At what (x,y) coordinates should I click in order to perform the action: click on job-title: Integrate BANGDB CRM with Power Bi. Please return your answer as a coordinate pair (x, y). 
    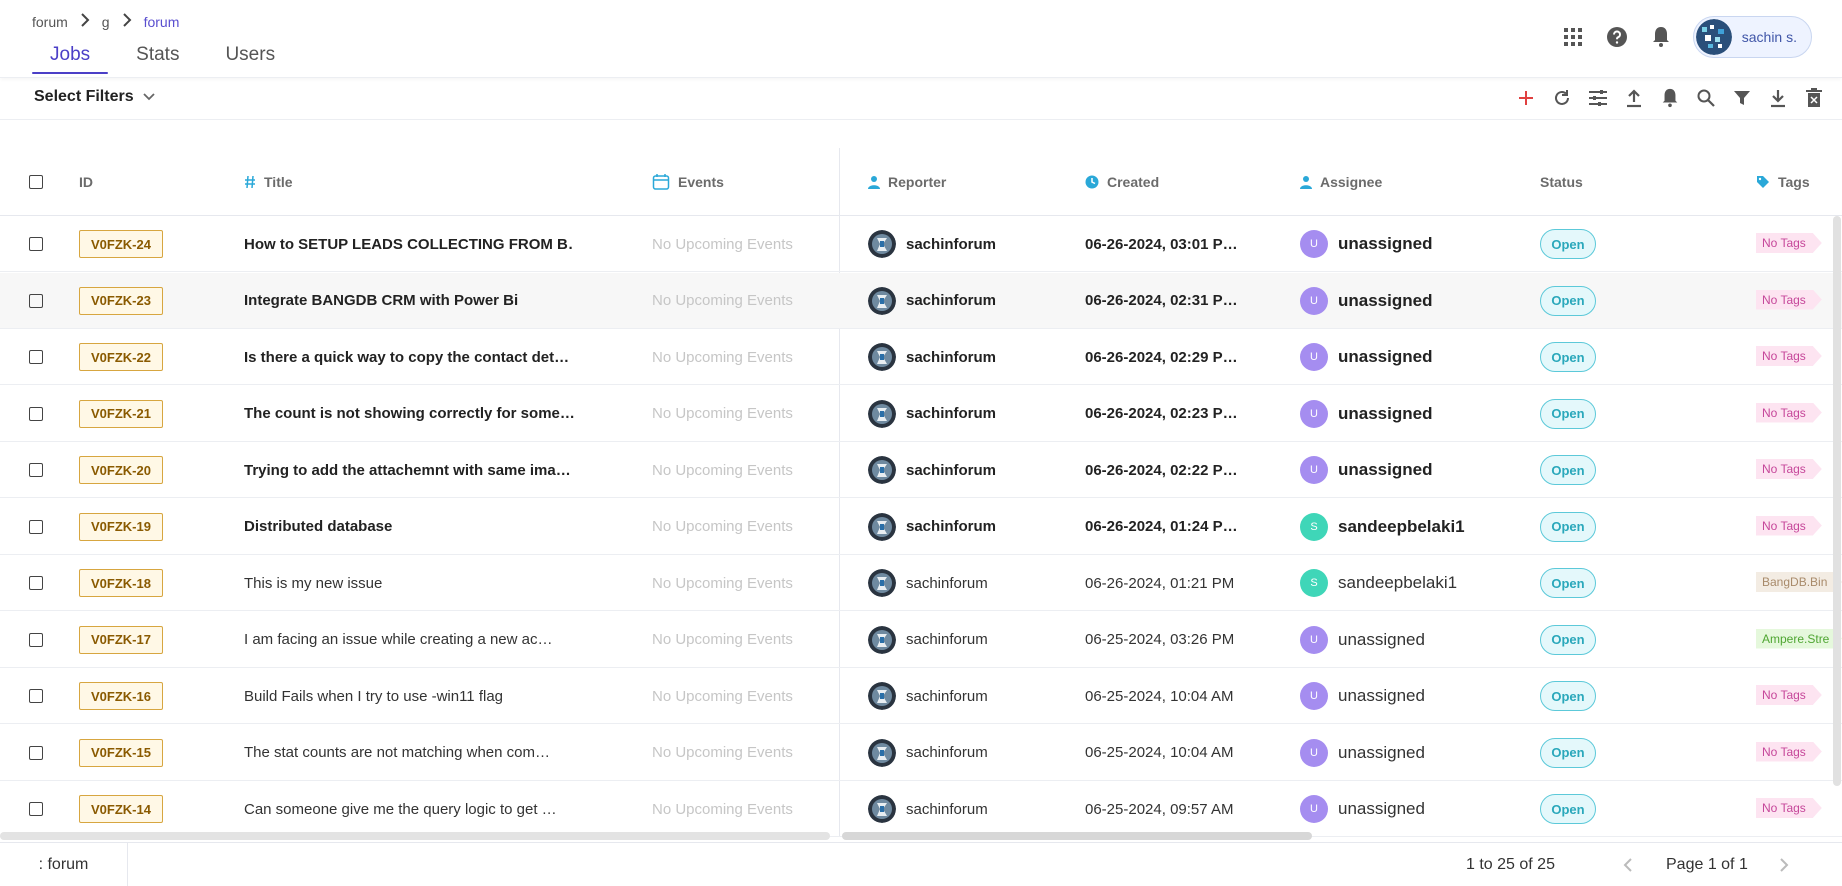
    Looking at the image, I should click on (409, 301).